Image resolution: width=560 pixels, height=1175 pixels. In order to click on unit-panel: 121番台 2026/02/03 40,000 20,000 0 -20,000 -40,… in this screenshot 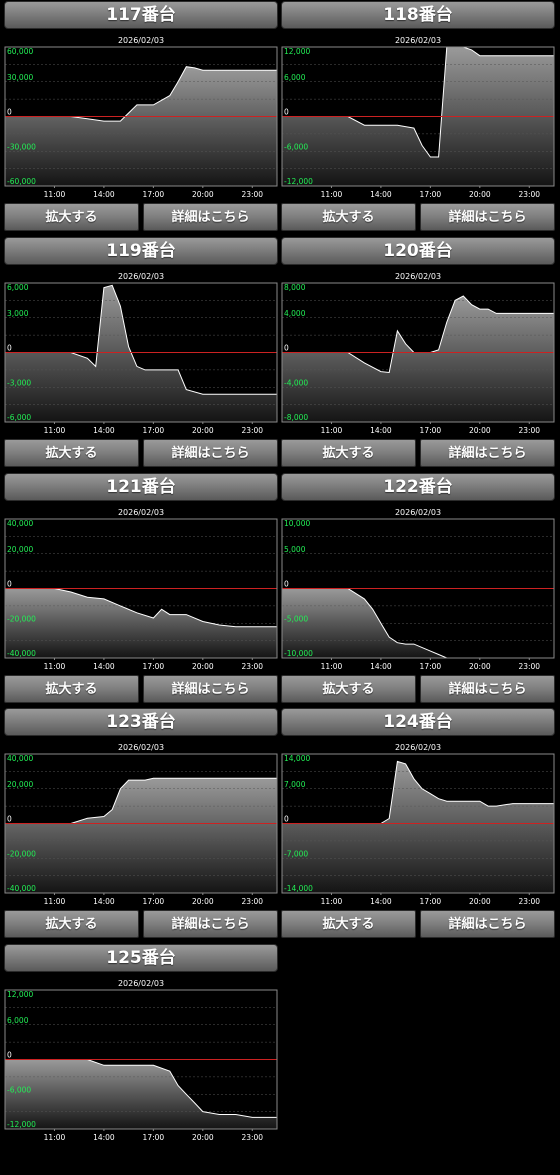, I will do `click(141, 588)`.